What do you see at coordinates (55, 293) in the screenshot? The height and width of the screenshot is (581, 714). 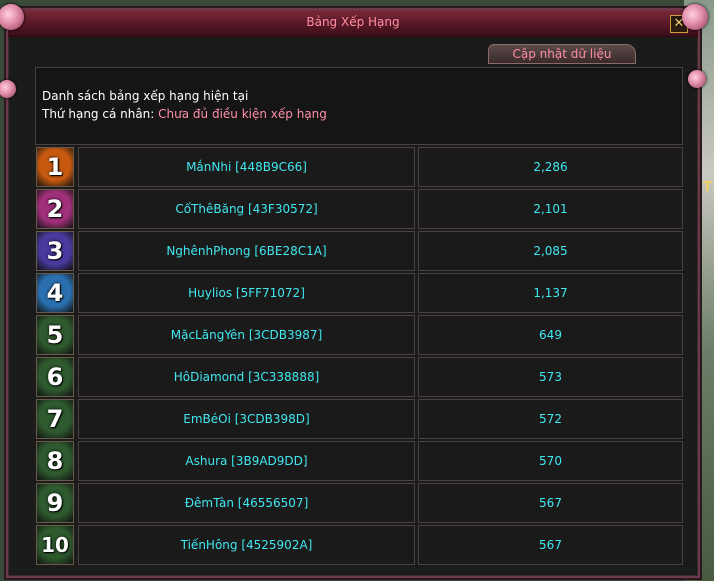 I see `rank-badge: 4` at bounding box center [55, 293].